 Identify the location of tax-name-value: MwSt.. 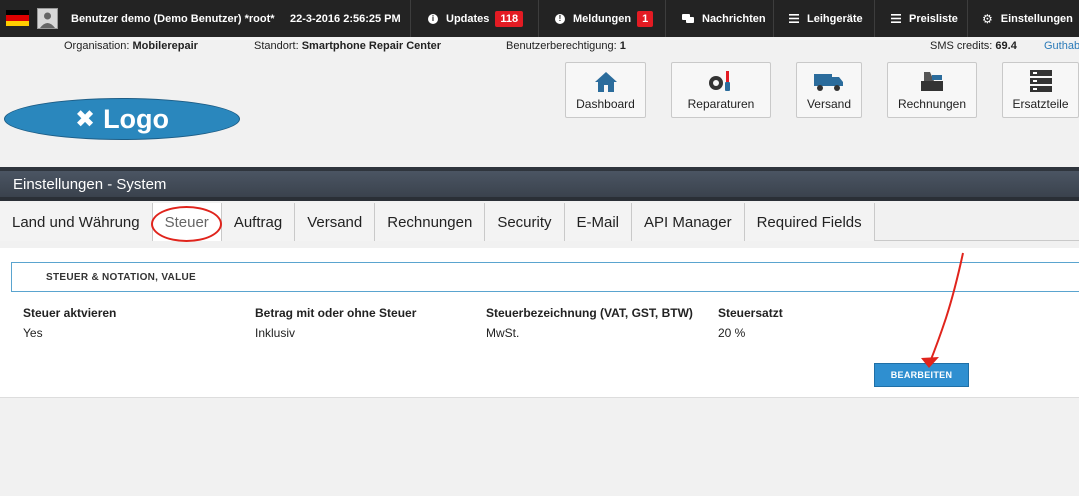
(503, 333).